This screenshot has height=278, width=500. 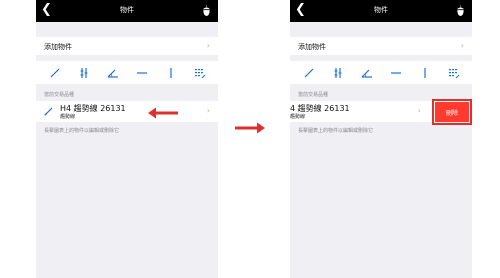 What do you see at coordinates (48, 111) in the screenshot?
I see `trendline-icon` at bounding box center [48, 111].